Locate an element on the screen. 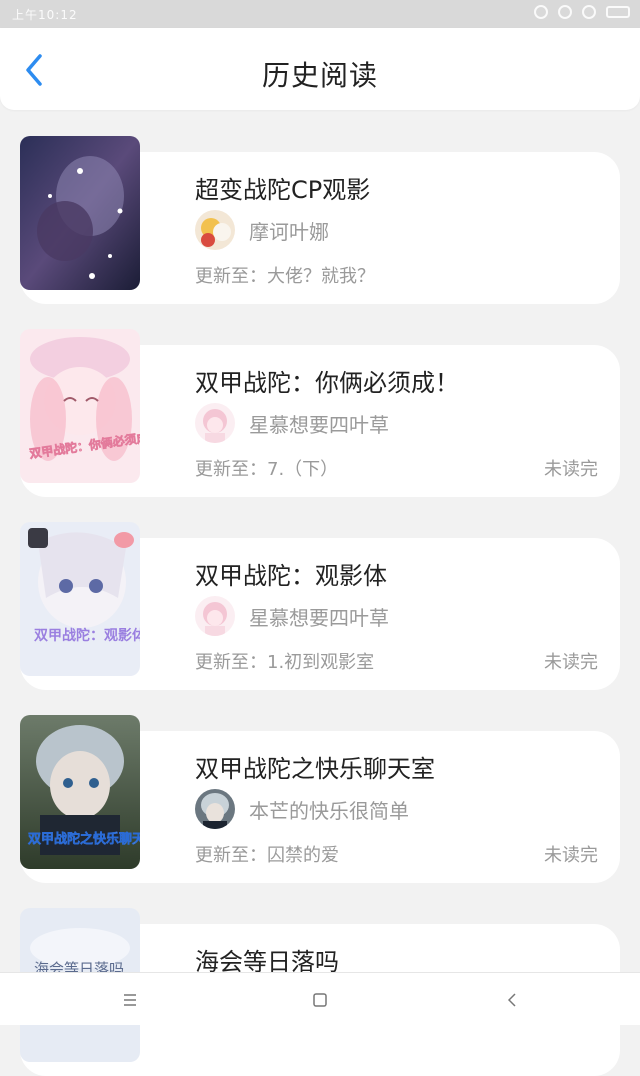 This screenshot has width=640, height=1076. alarm-icon is located at coordinates (541, 12).